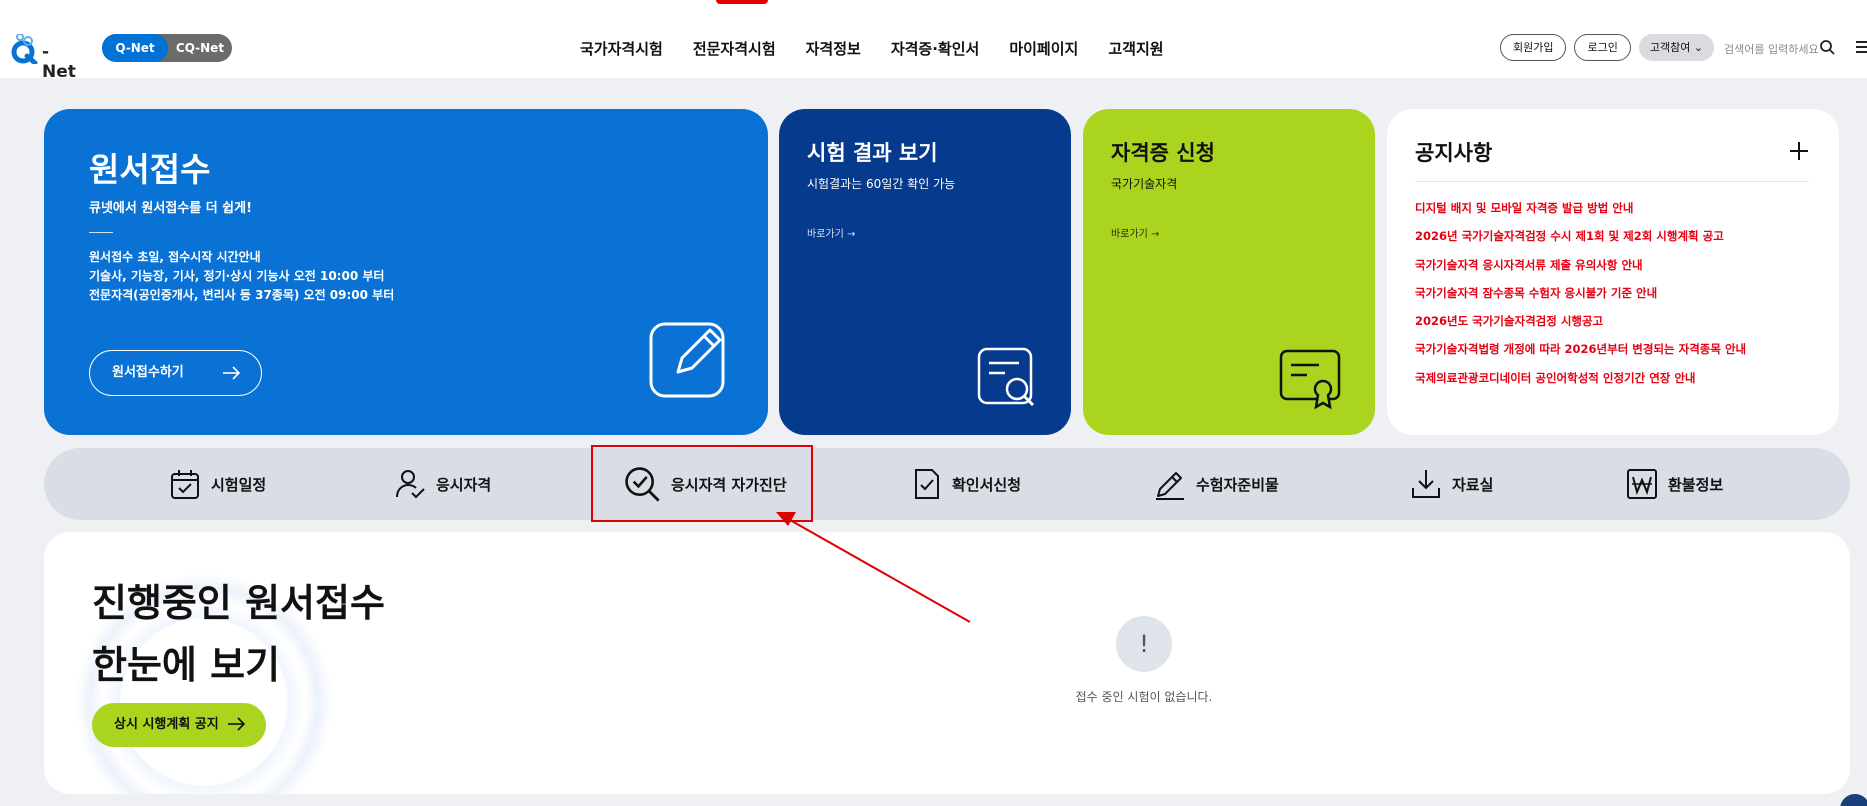  Describe the element at coordinates (1580, 271) in the screenshot. I see `notice-item: 국가기술자격 응시자격서류 제출 유의사항 안내` at that location.